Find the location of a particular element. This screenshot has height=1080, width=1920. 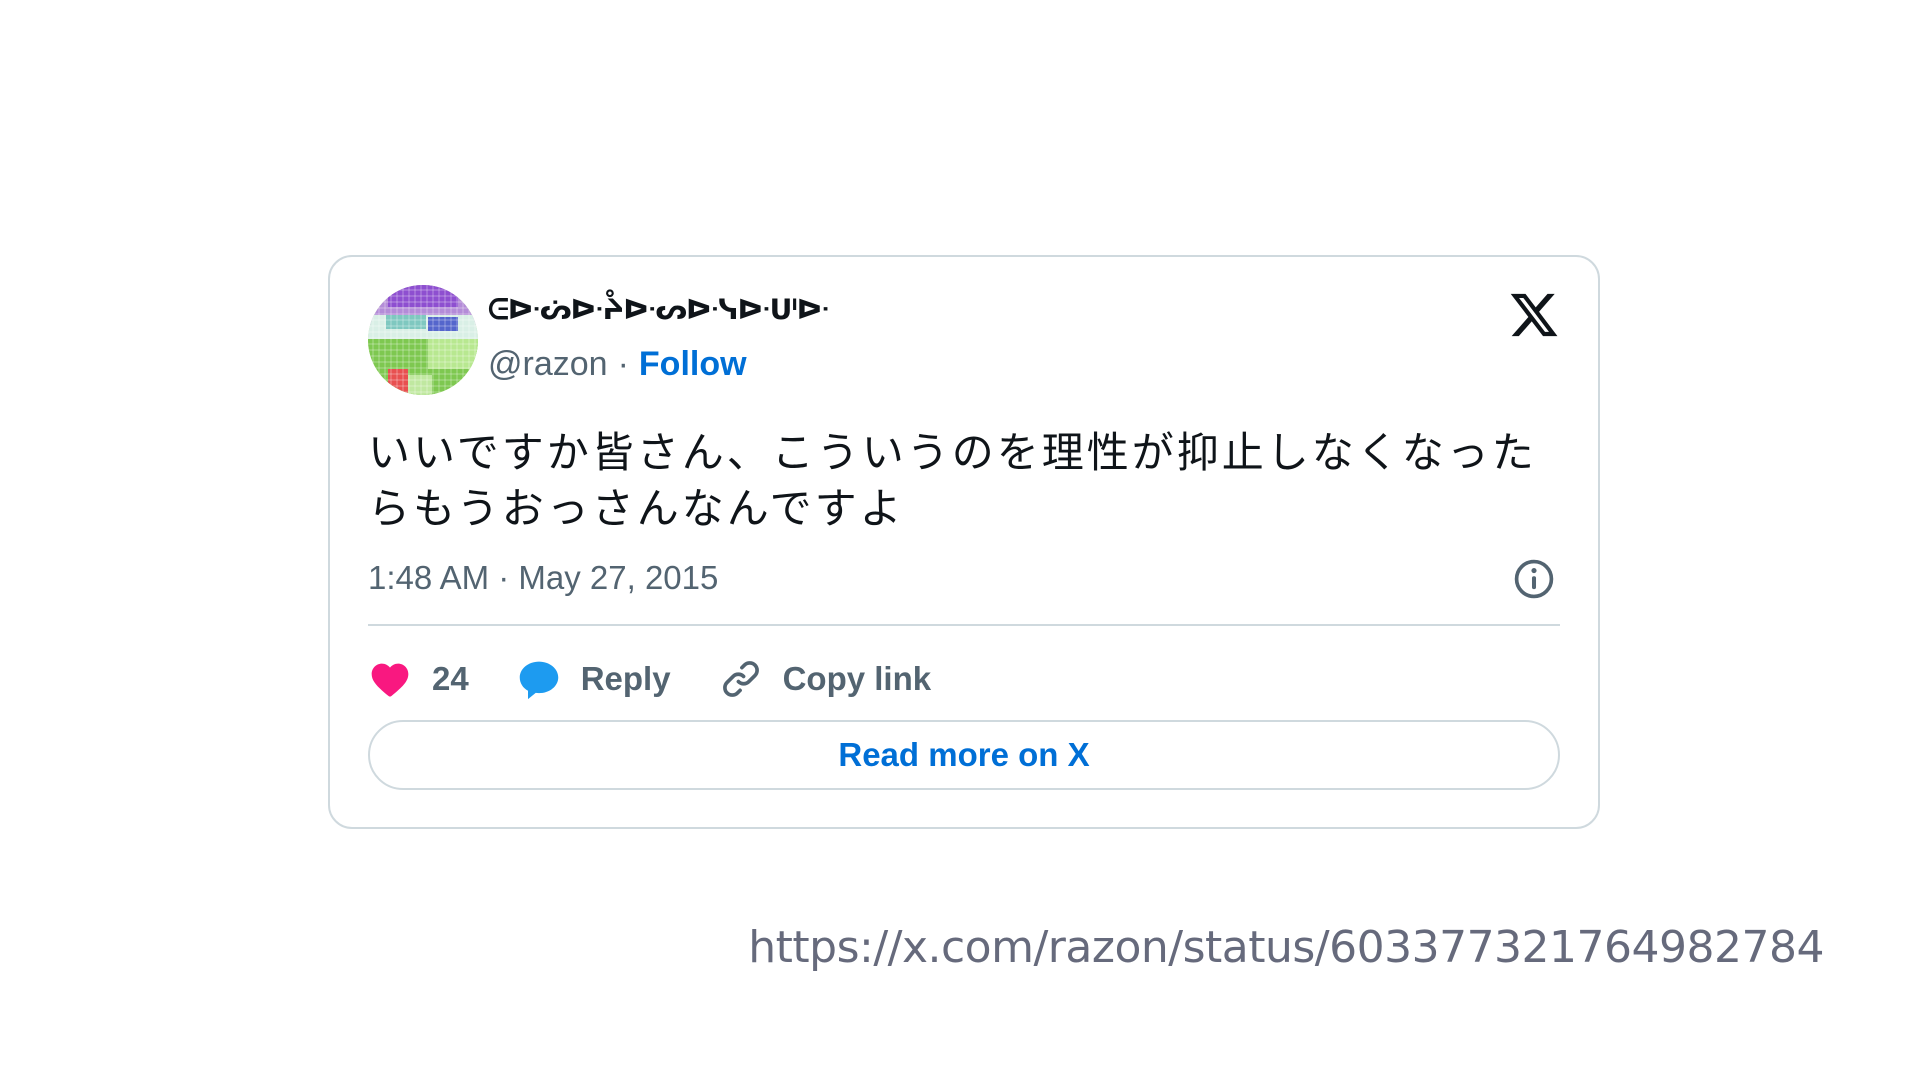

follow-button: Follow is located at coordinates (693, 364).